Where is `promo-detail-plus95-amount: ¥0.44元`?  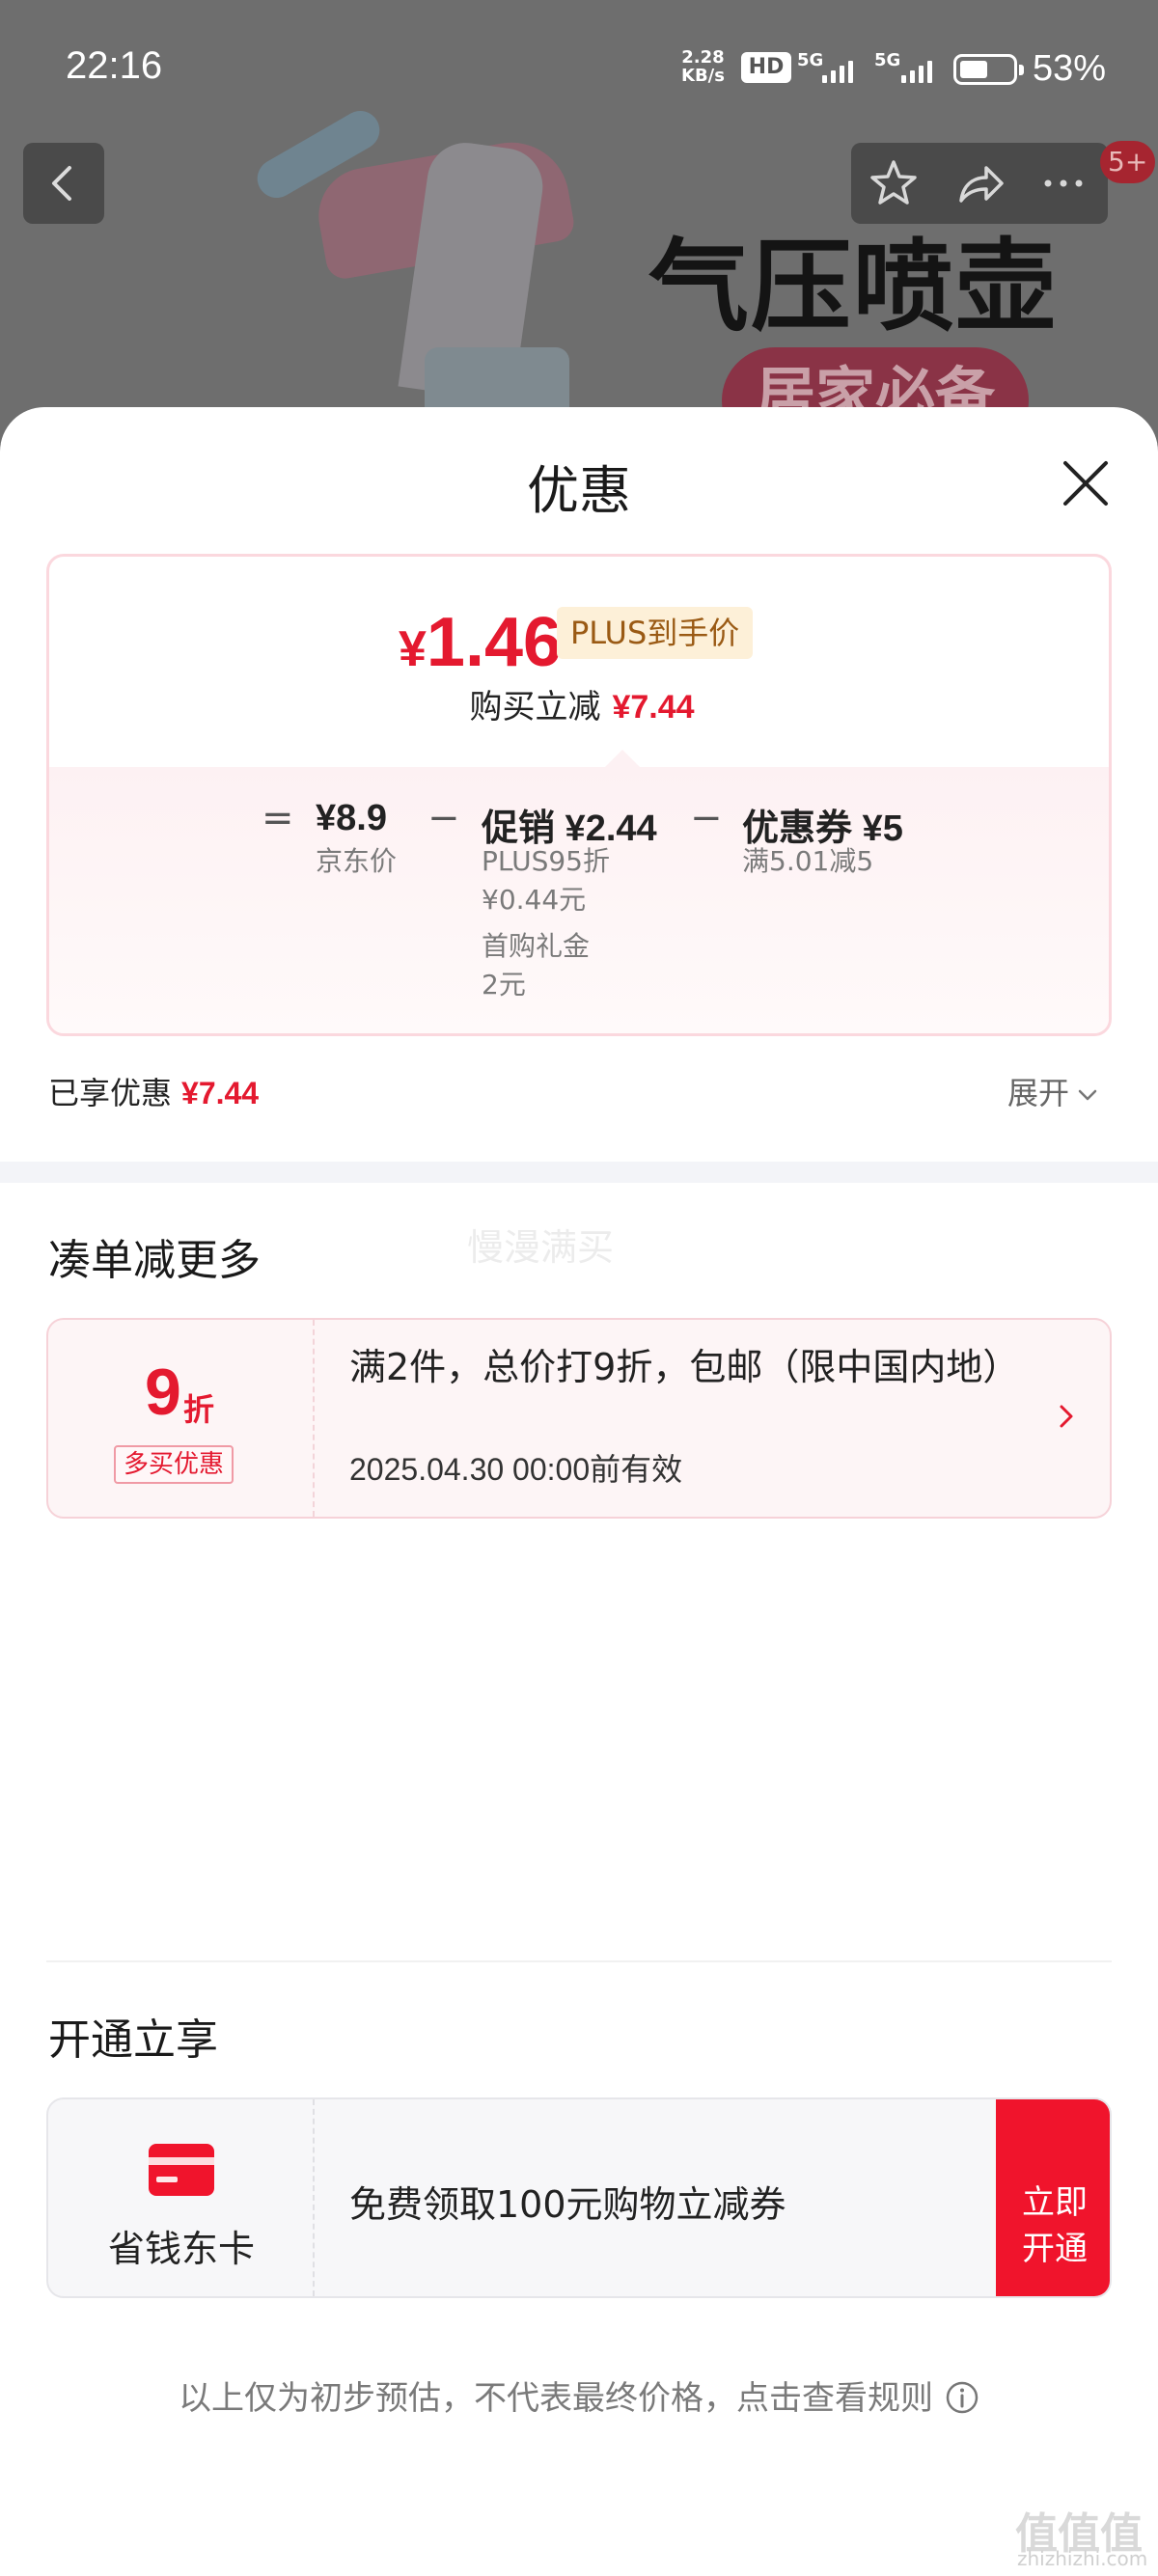
promo-detail-plus95-amount: ¥0.44元 is located at coordinates (534, 900).